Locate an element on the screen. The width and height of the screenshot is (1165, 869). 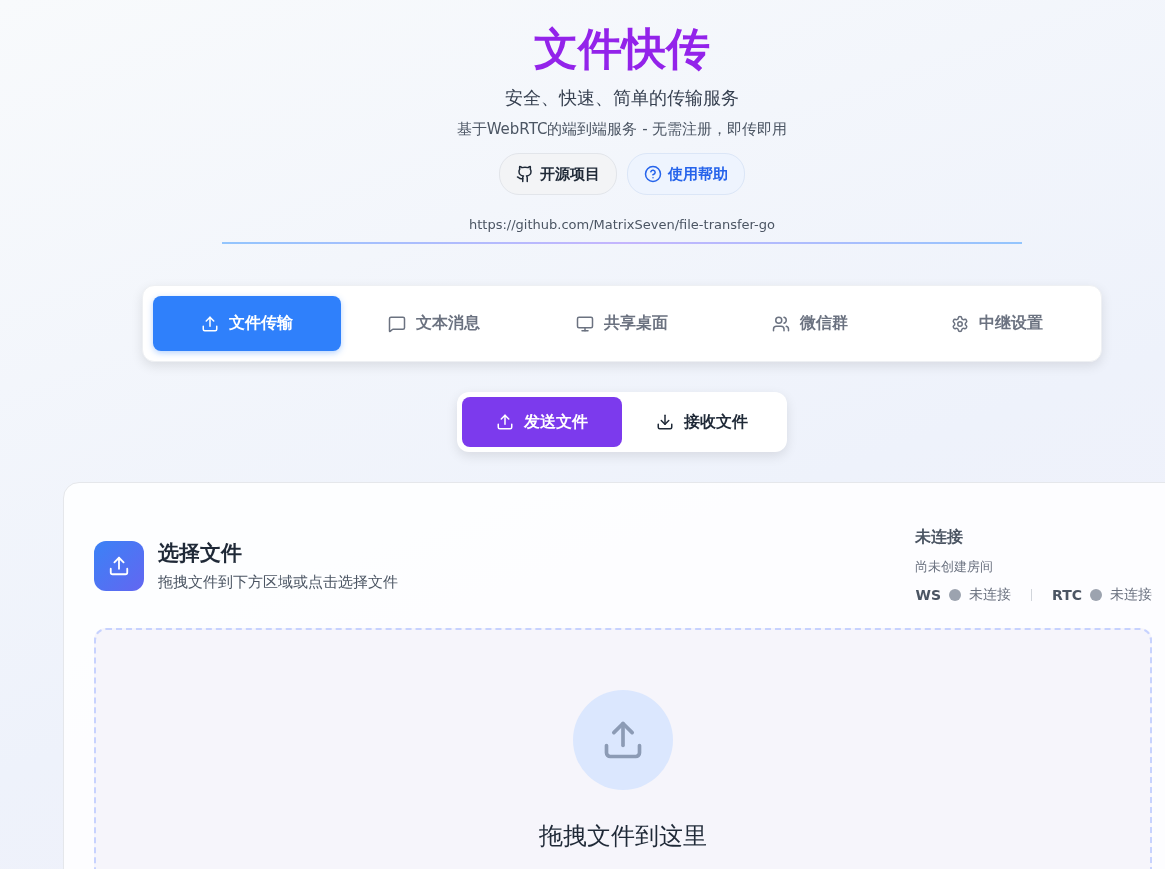
tab: 微信群 is located at coordinates (809, 323).